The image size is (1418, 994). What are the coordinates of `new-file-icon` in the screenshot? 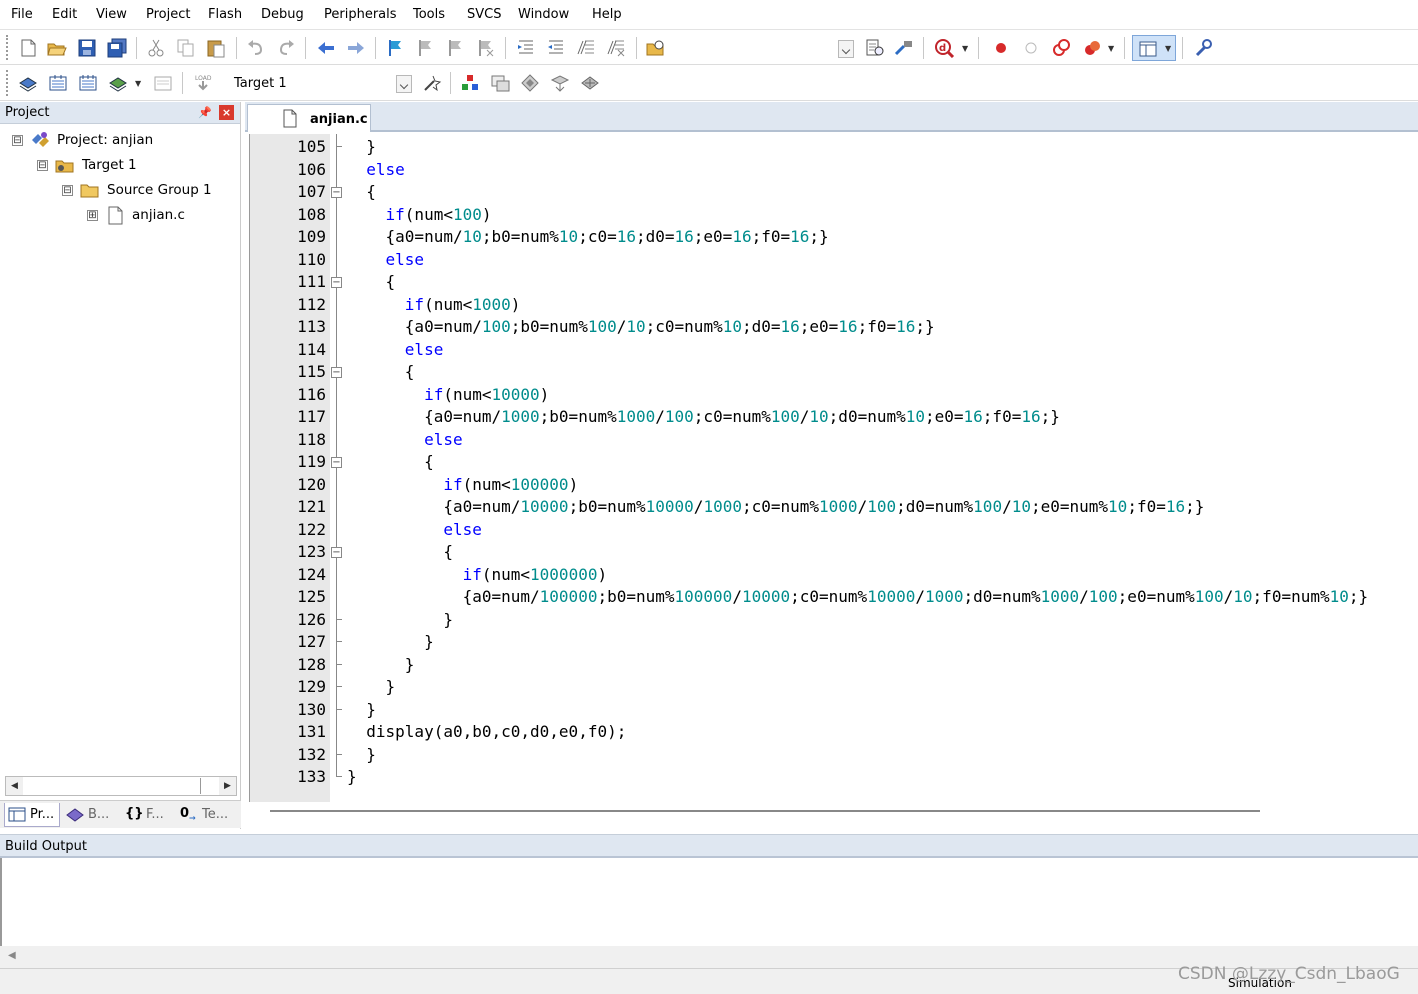 It's located at (28, 48).